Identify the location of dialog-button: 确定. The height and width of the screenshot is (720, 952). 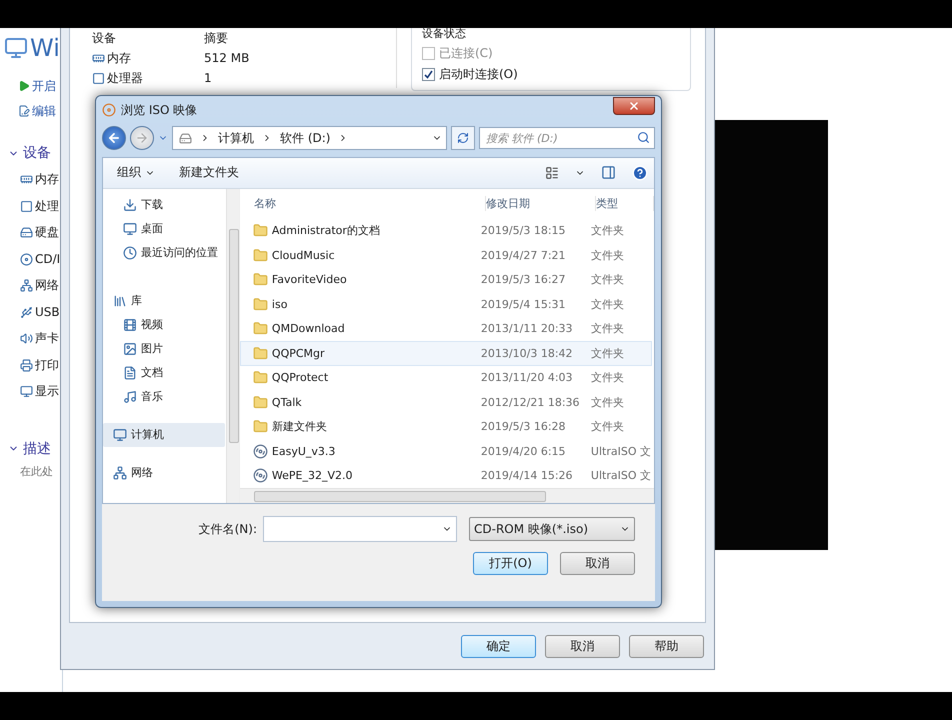
(498, 646).